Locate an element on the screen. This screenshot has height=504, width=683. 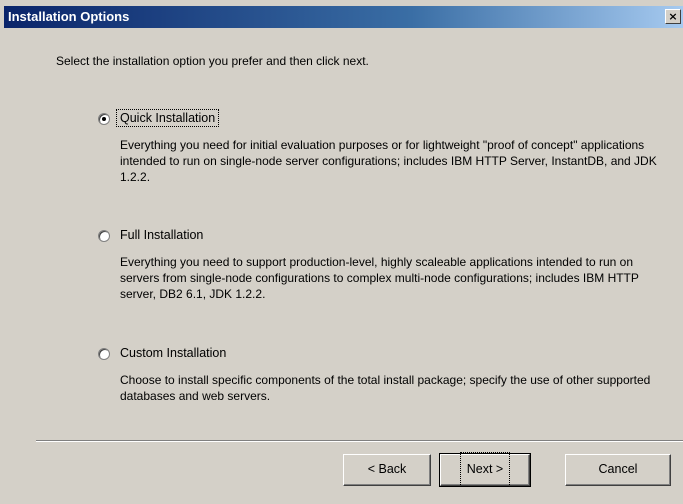
quick-installation-radio is located at coordinates (104, 119).